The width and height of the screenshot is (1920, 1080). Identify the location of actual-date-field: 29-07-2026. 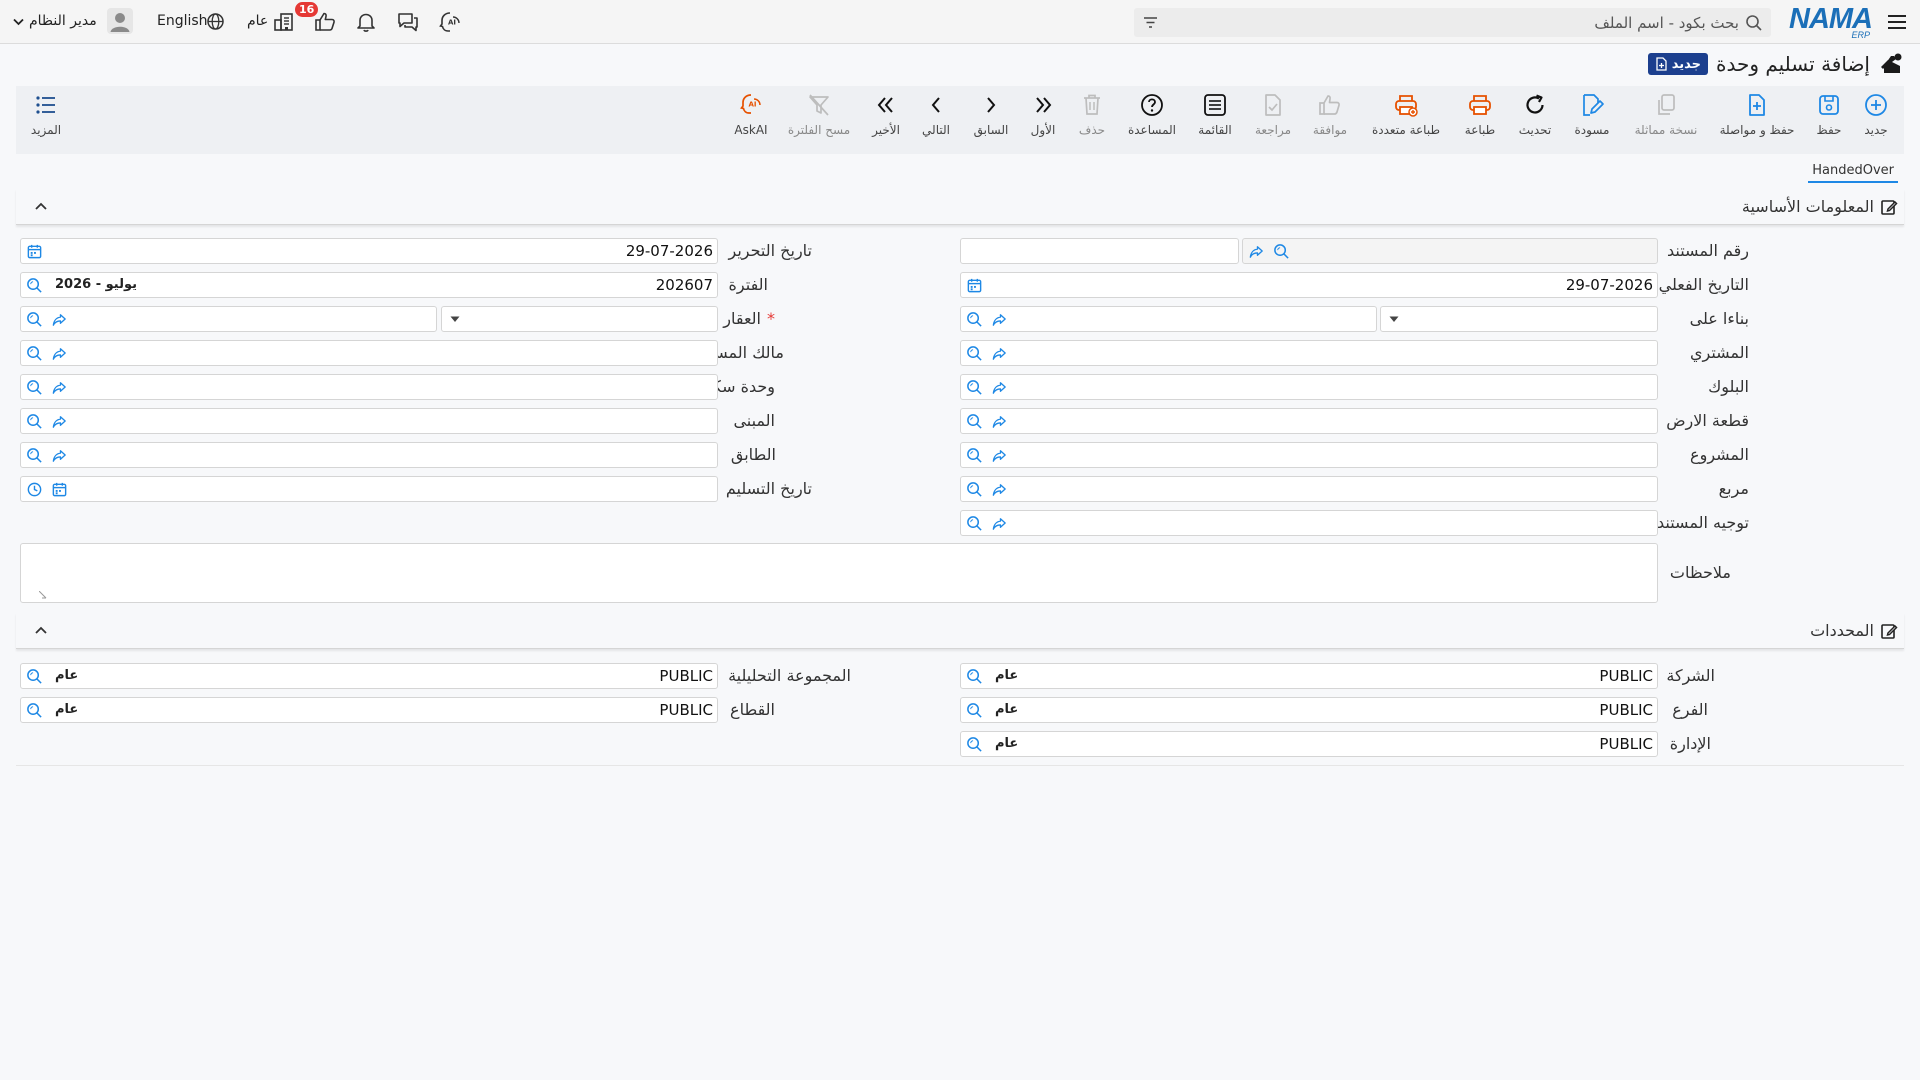
(1309, 285).